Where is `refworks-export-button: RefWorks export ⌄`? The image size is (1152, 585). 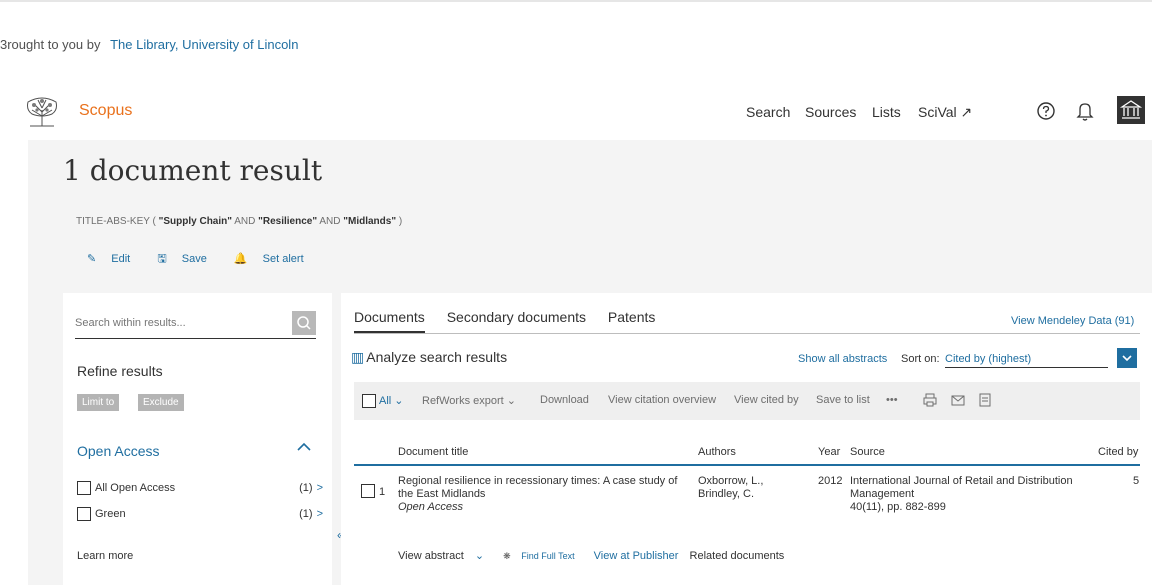
refworks-export-button: RefWorks export ⌄ is located at coordinates (469, 400).